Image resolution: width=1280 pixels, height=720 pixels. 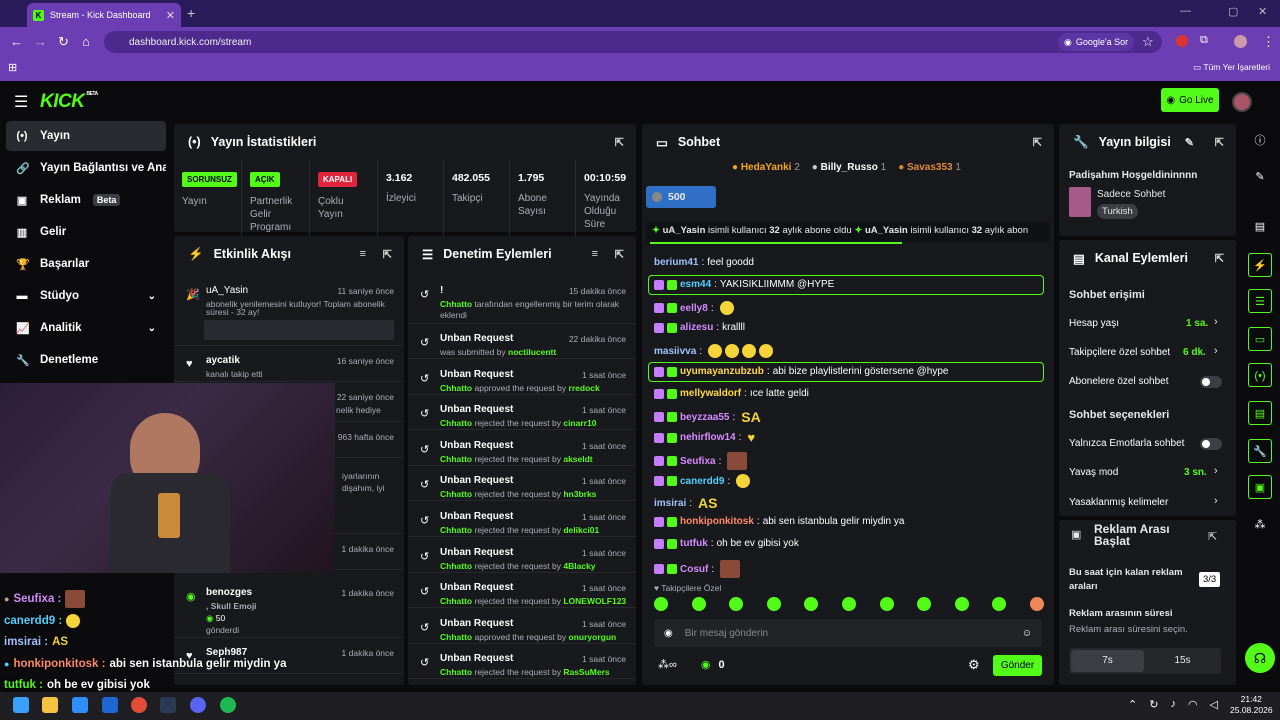 I want to click on clock: 21:42 25.08.2026, so click(x=1251, y=705).